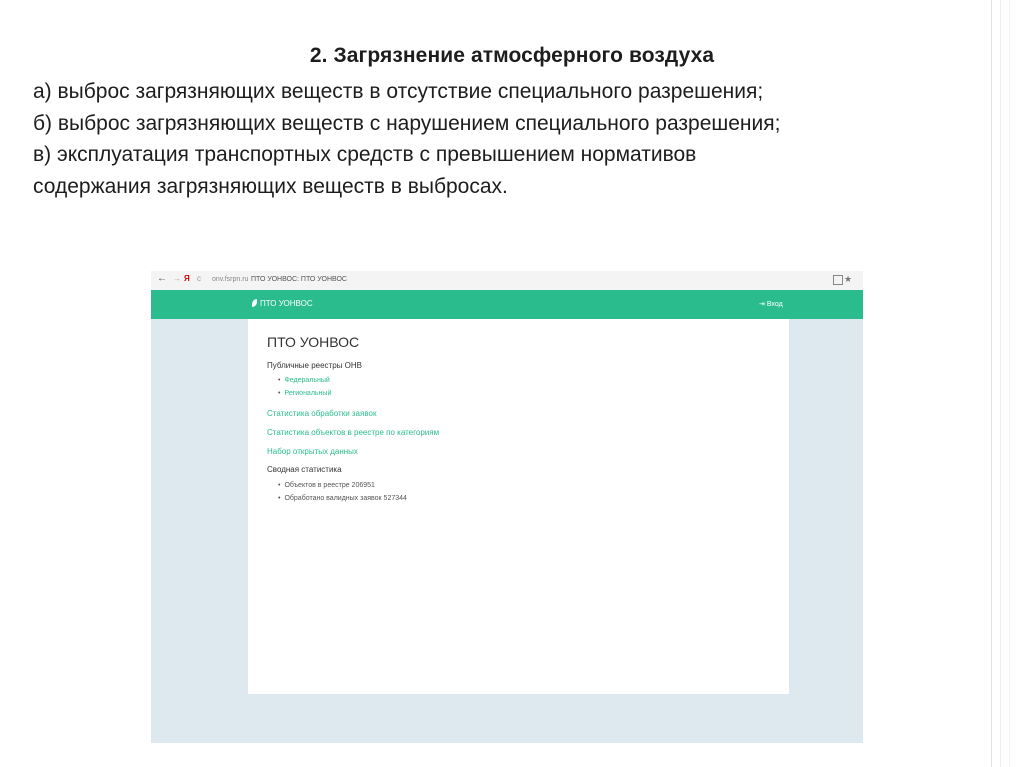 The image size is (1024, 767). What do you see at coordinates (312, 451) in the screenshot?
I see `link-open-data: Набор открытых данных` at bounding box center [312, 451].